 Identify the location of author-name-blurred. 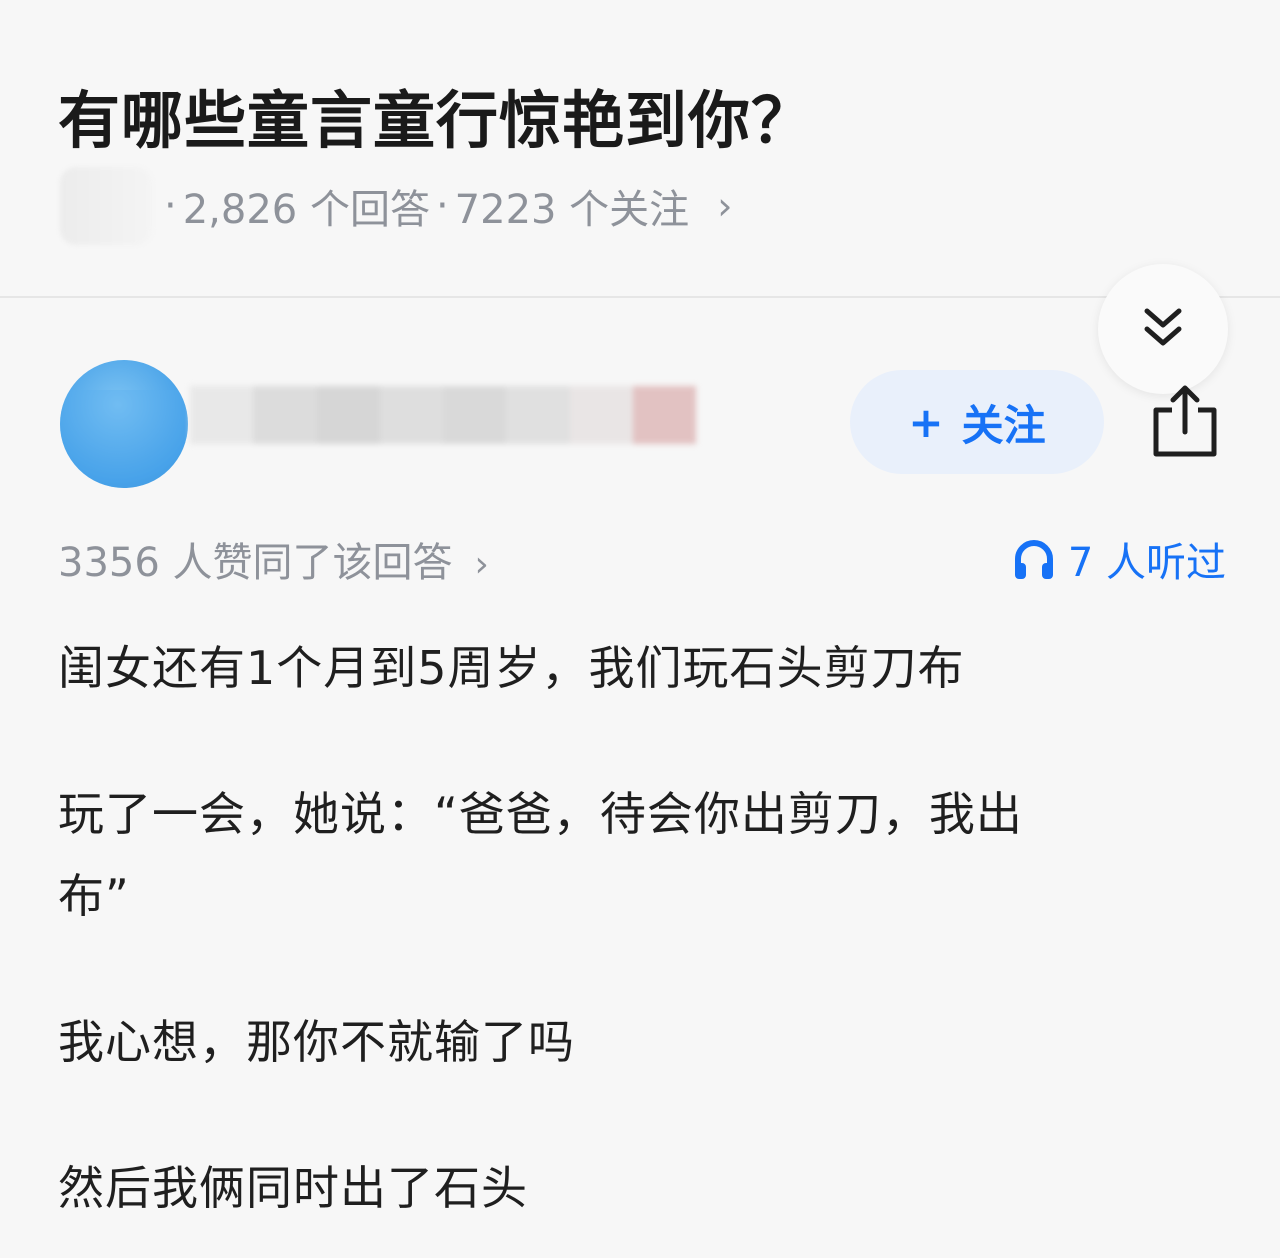
(443, 415).